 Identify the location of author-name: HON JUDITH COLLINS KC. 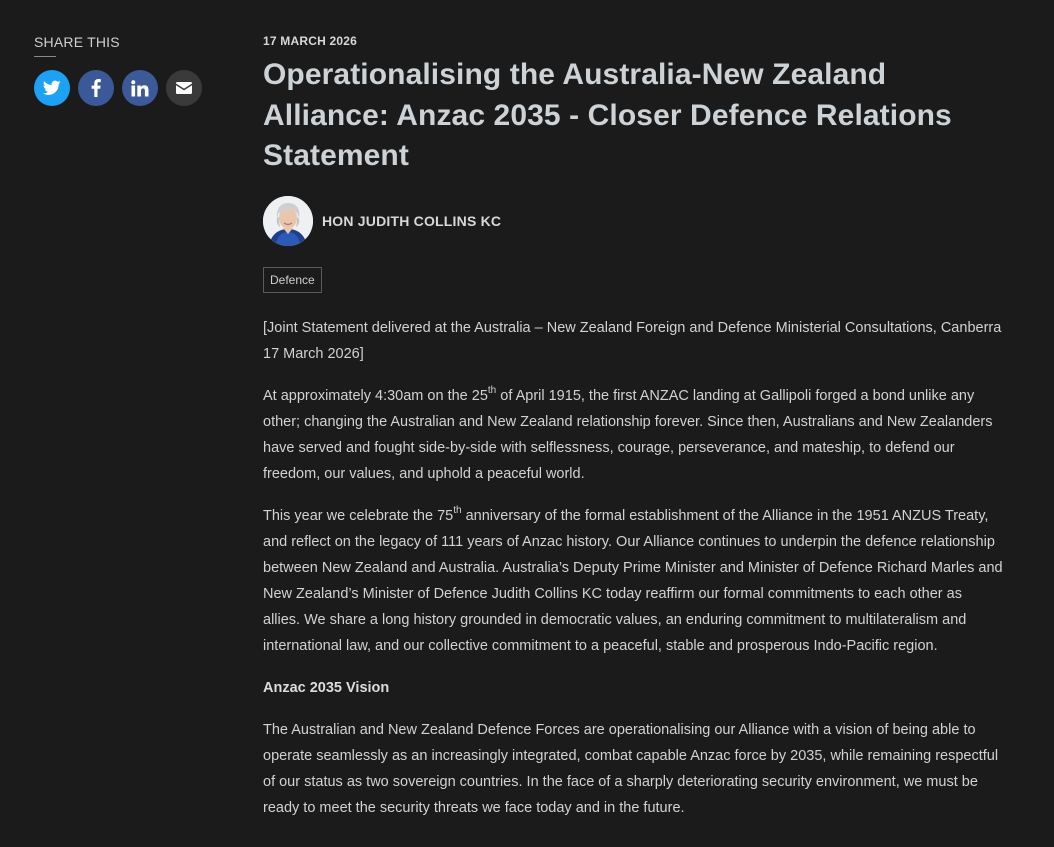
(411, 221).